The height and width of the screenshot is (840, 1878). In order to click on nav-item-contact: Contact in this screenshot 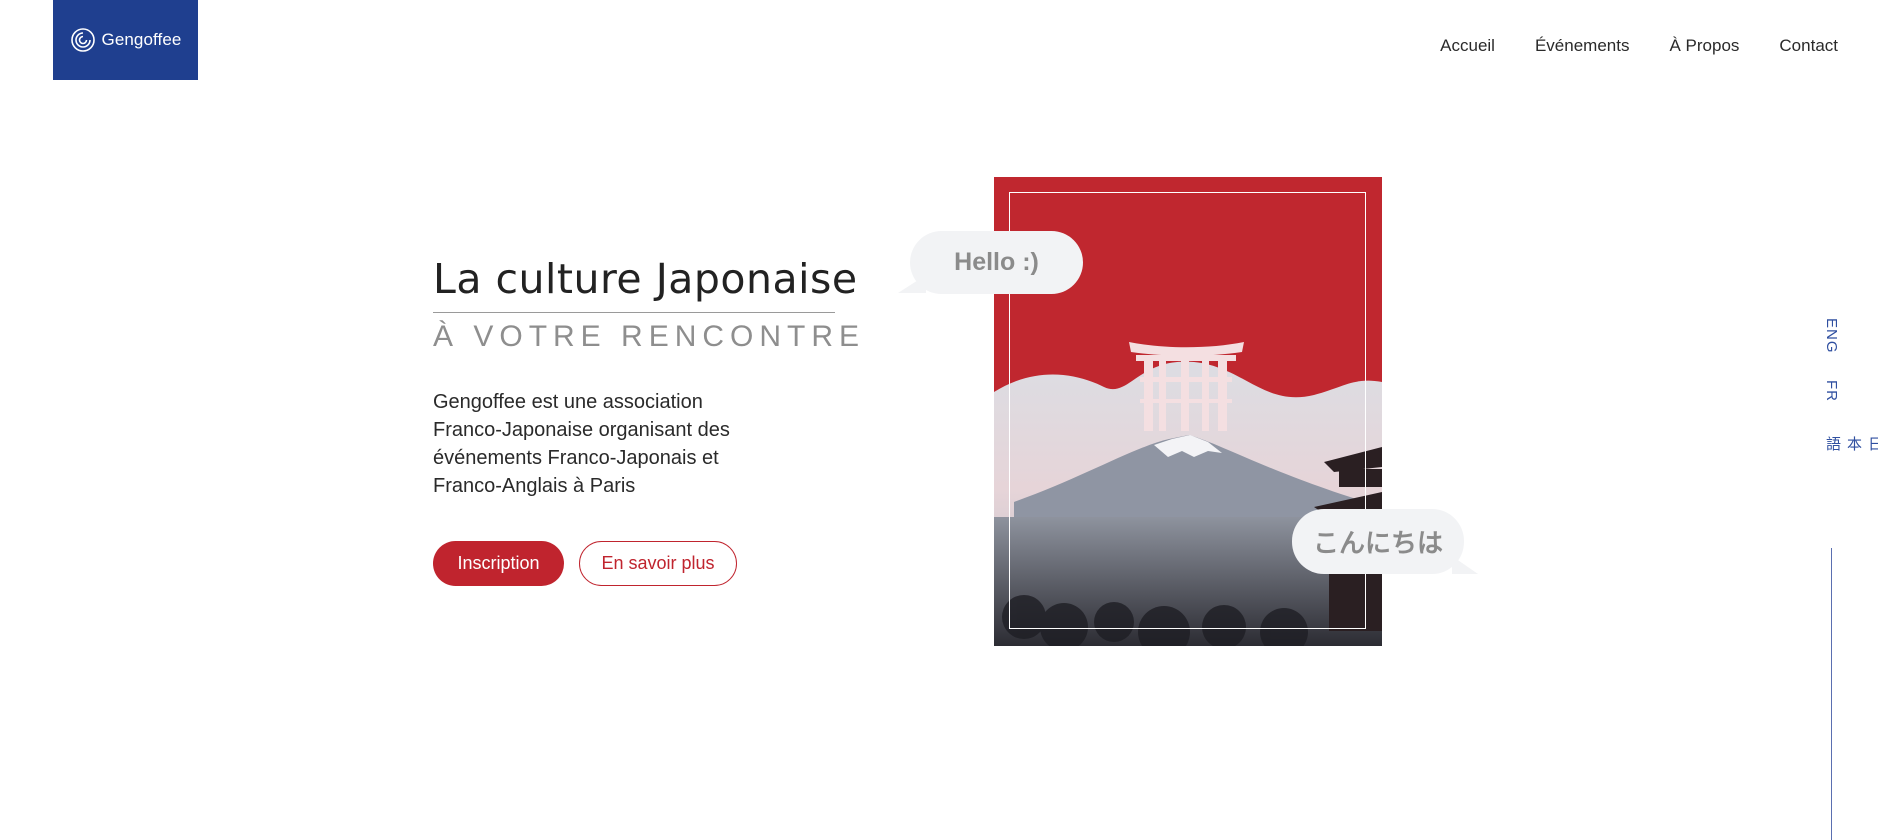, I will do `click(1808, 46)`.